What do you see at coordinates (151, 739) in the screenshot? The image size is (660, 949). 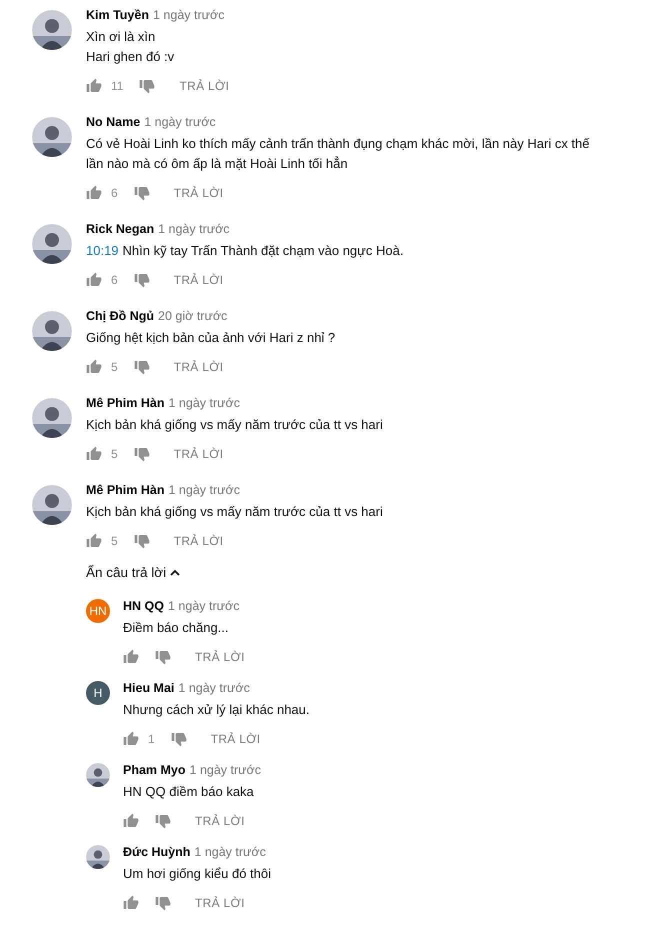 I see `like-count: 1` at bounding box center [151, 739].